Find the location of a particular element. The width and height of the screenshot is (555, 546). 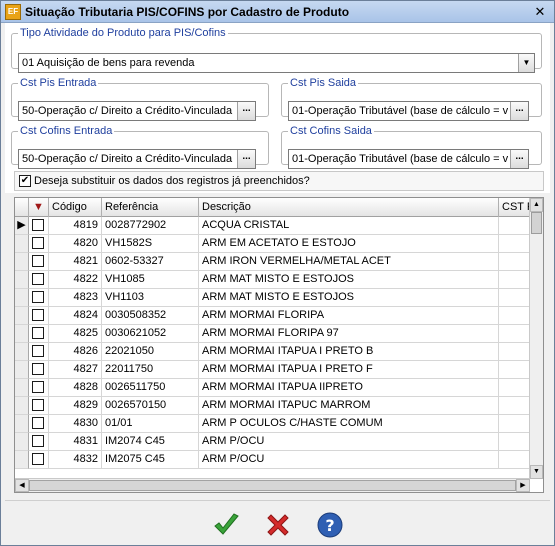

filter-icon: ▼ is located at coordinates (39, 207).